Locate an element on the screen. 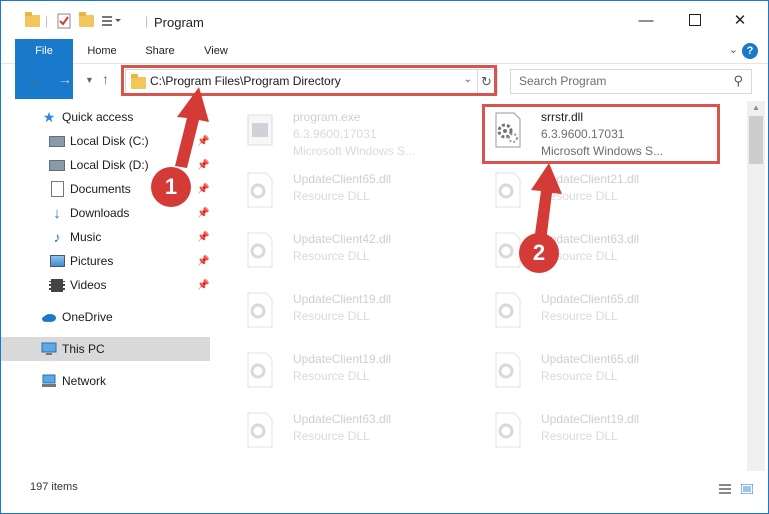 The width and height of the screenshot is (769, 514). callout-1: 1 is located at coordinates (171, 187).